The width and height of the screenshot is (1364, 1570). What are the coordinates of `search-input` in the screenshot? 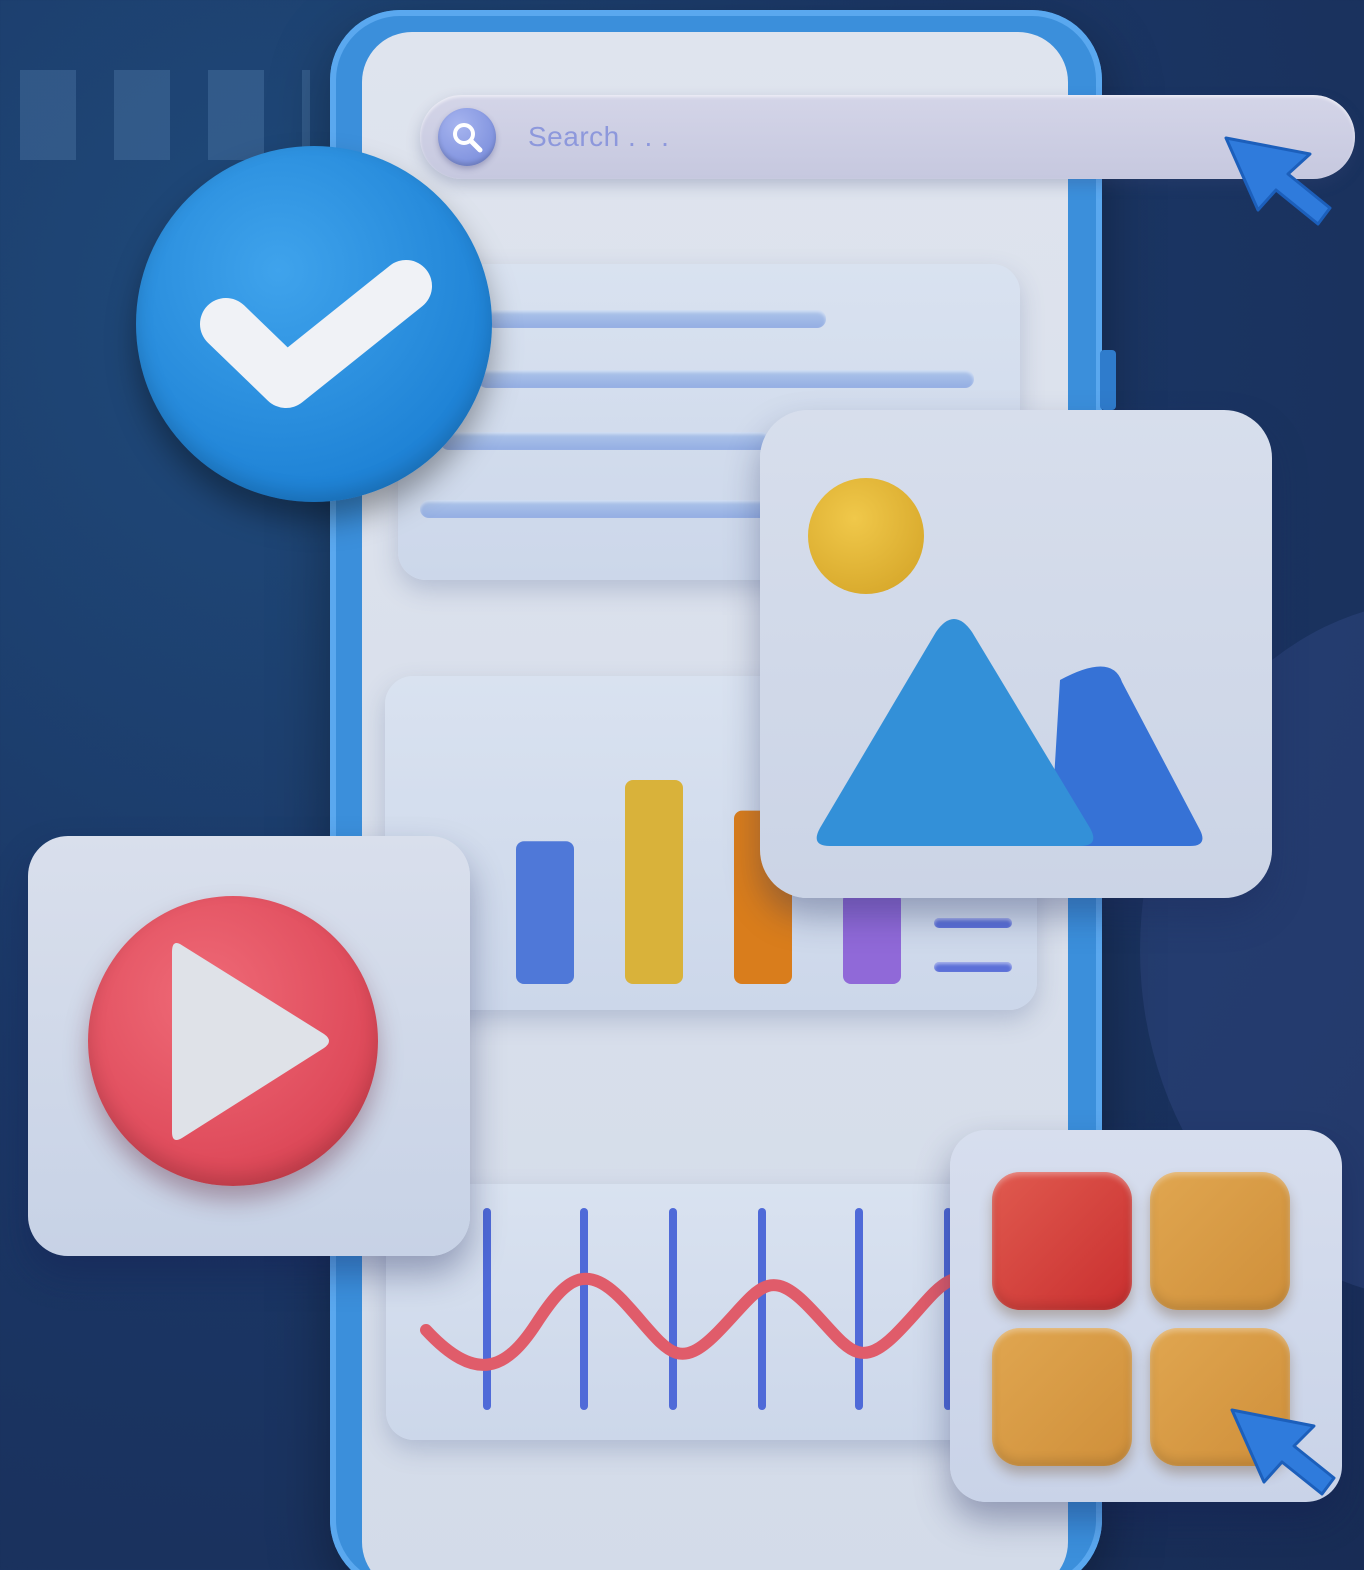 It's located at (828, 137).